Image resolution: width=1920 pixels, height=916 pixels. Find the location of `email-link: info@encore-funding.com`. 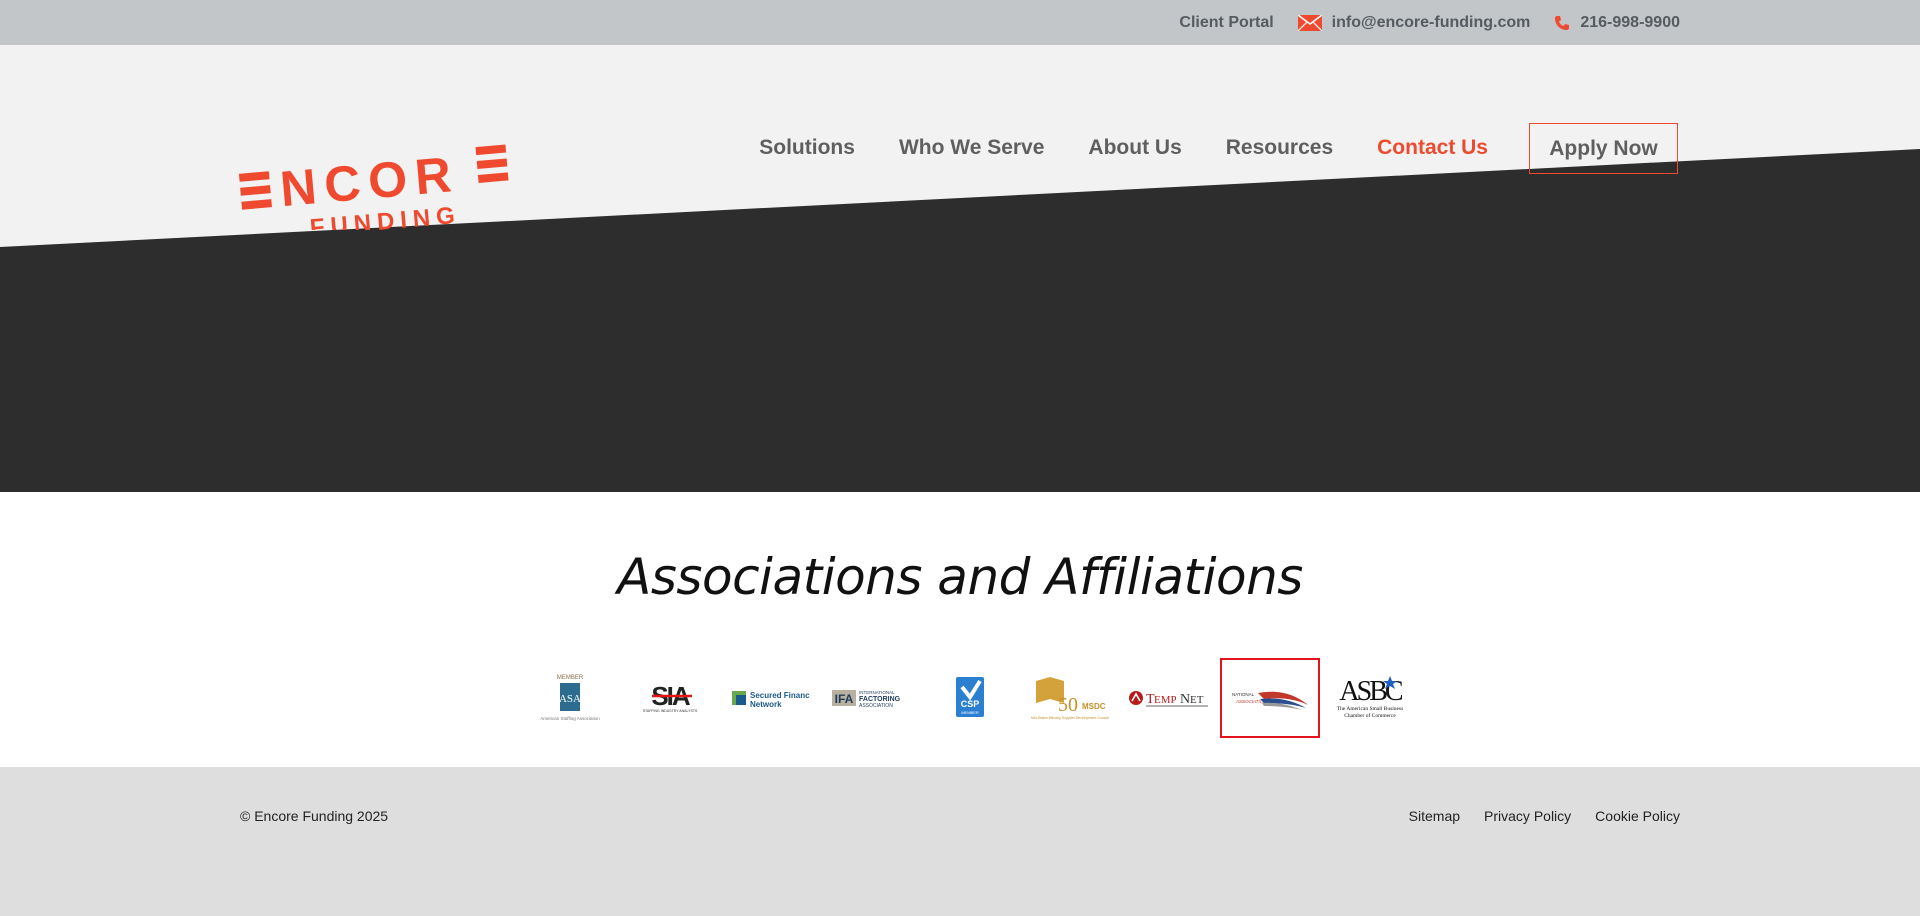

email-link: info@encore-funding.com is located at coordinates (1414, 22).